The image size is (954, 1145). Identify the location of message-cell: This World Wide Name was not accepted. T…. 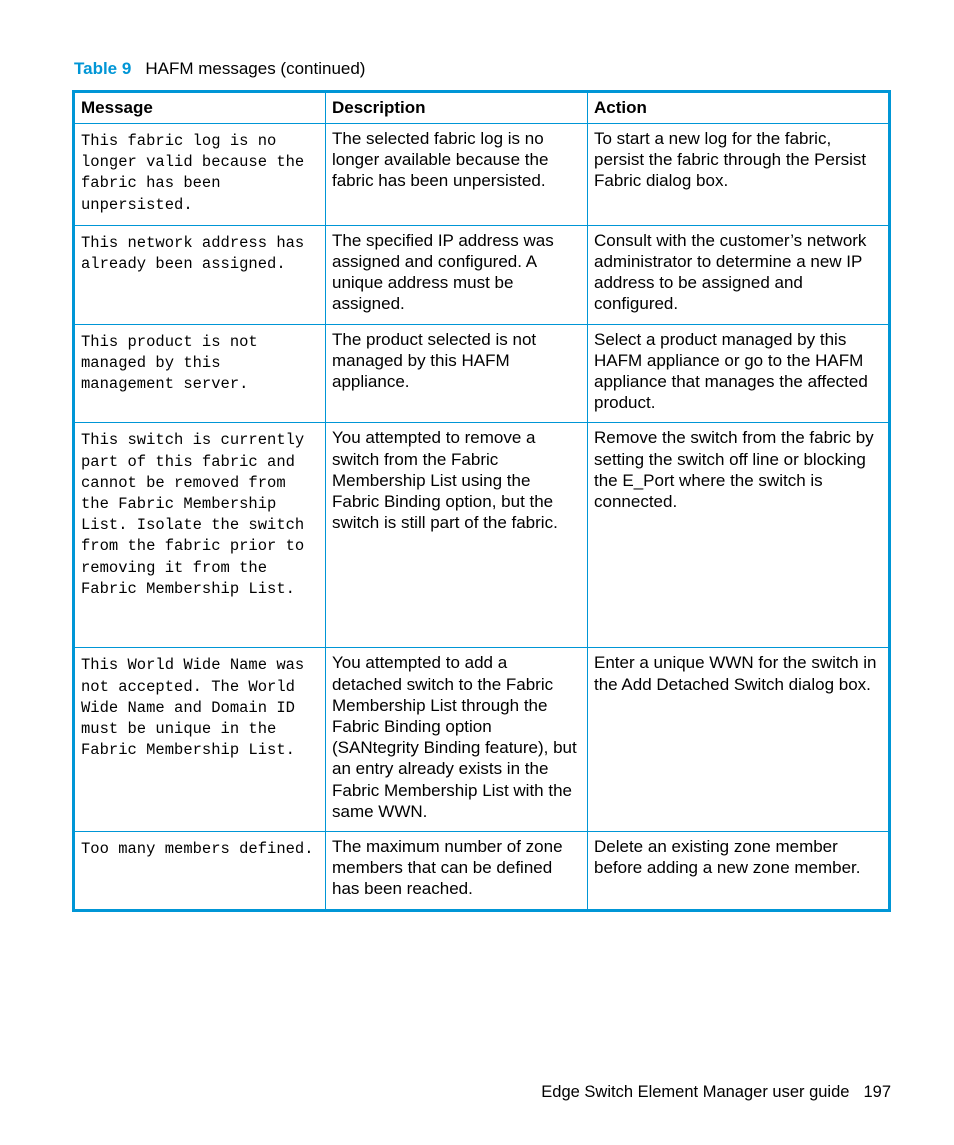
(199, 740).